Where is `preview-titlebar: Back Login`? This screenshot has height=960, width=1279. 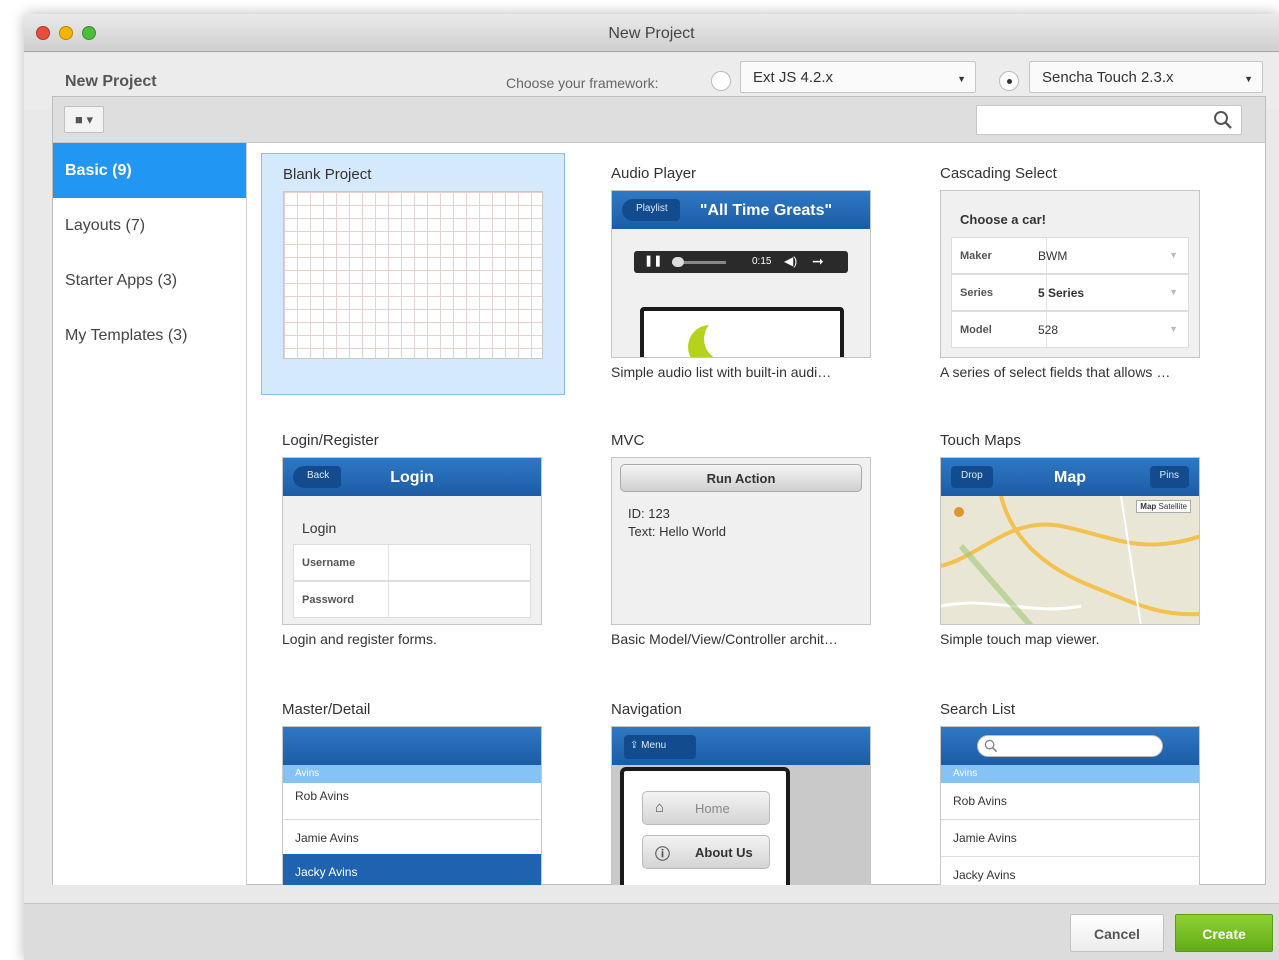
preview-titlebar: Back Login is located at coordinates (412, 477).